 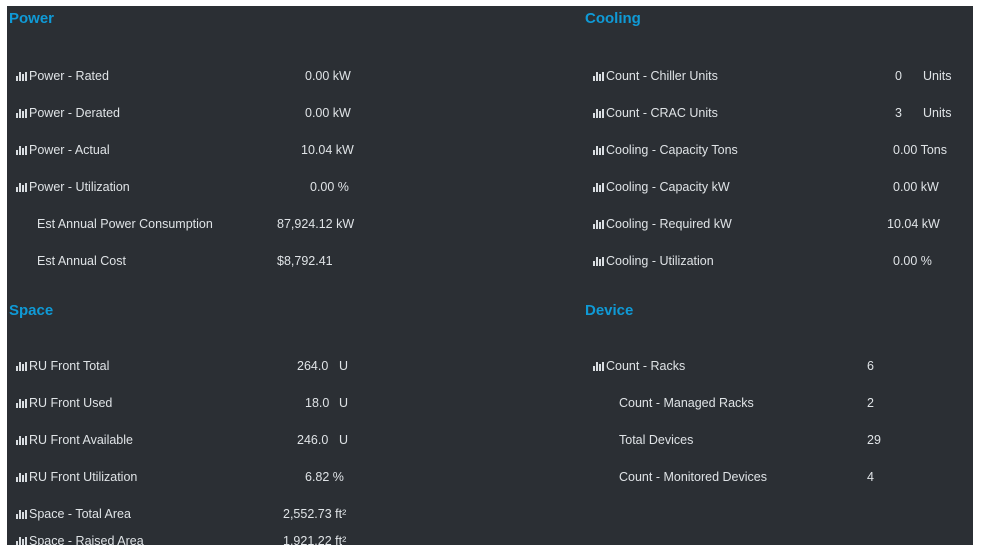 What do you see at coordinates (672, 150) in the screenshot?
I see `metric-label: Cooling - Capacity Tons` at bounding box center [672, 150].